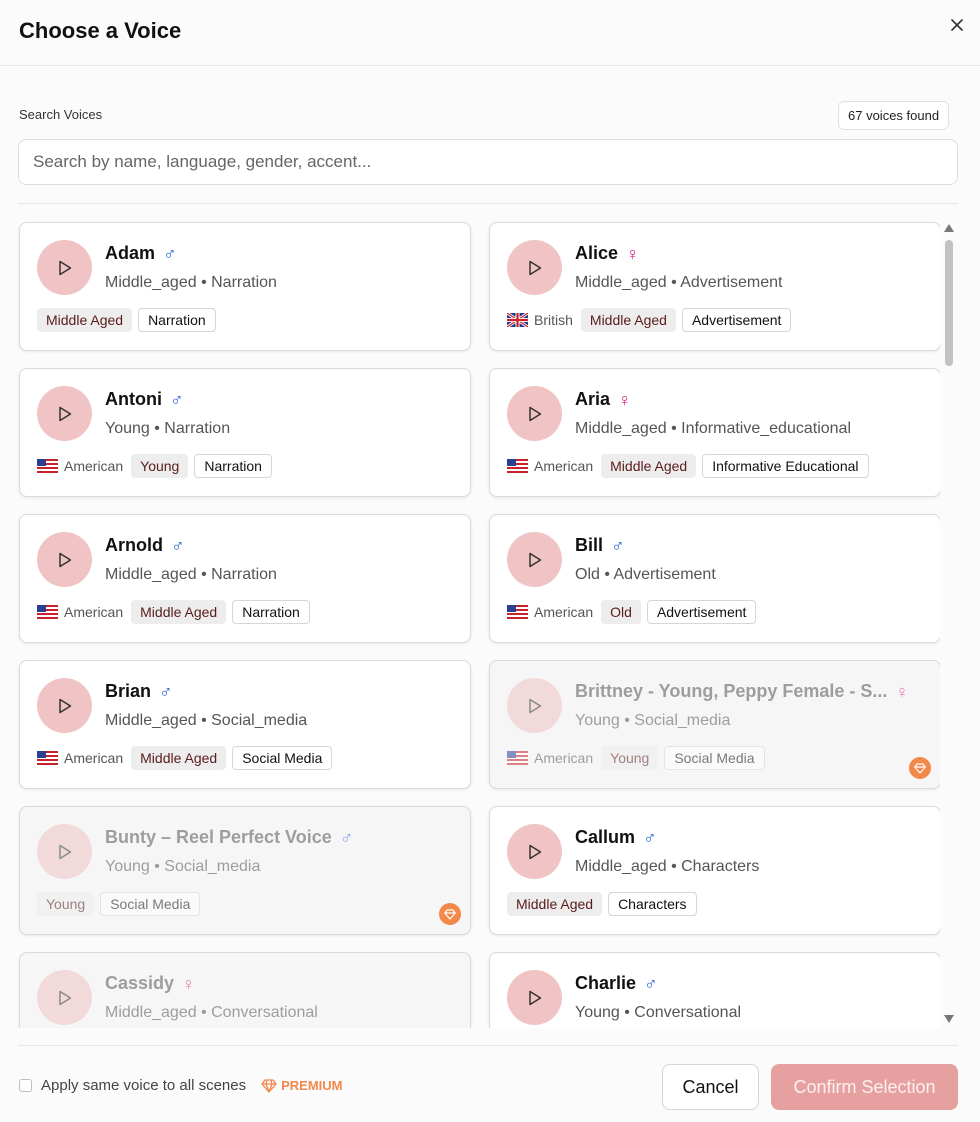 The width and height of the screenshot is (980, 1122). Describe the element at coordinates (488, 162) in the screenshot. I see `search-input` at that location.